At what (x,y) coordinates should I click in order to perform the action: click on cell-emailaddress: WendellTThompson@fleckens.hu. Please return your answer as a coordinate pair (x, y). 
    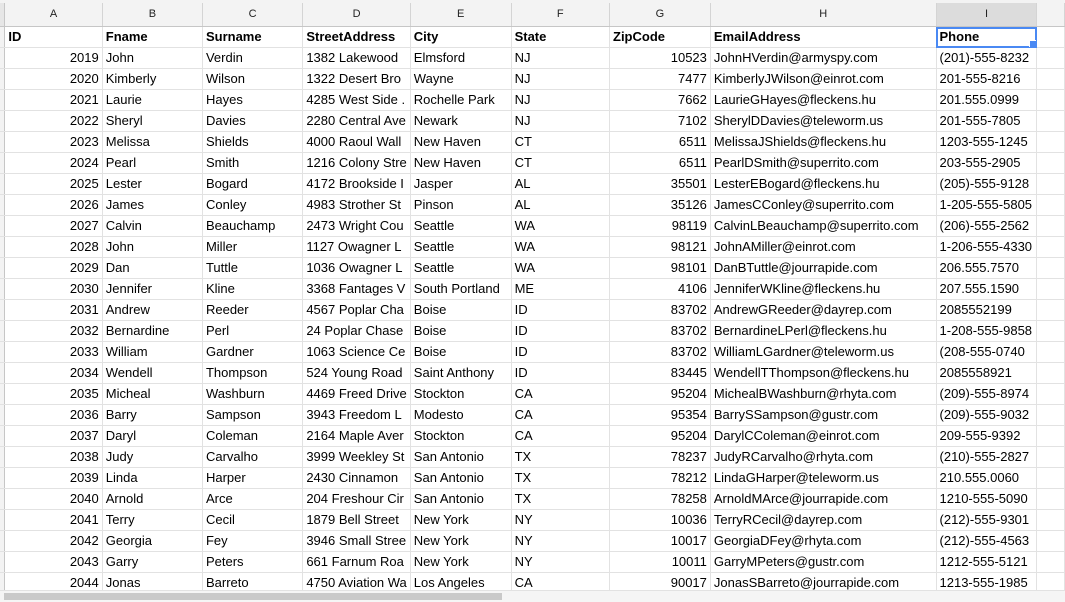
    Looking at the image, I should click on (823, 373).